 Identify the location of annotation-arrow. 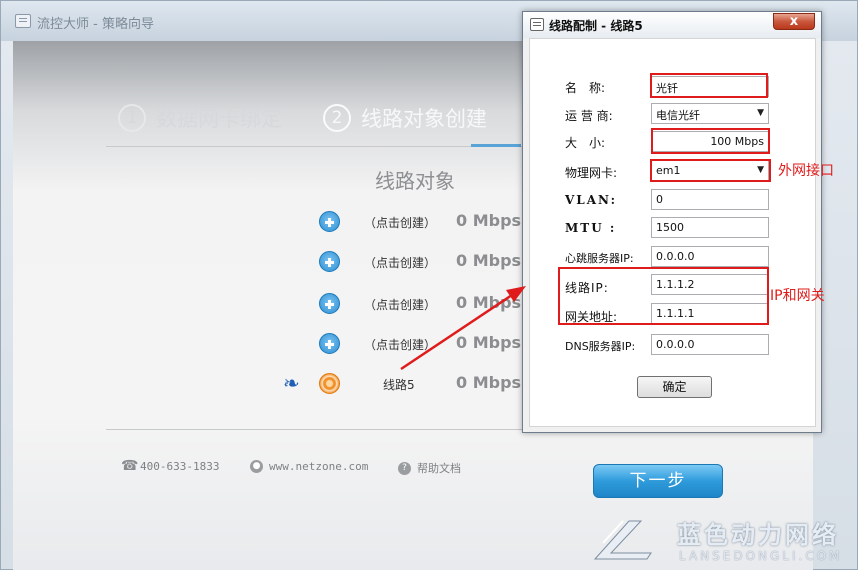
(463, 328).